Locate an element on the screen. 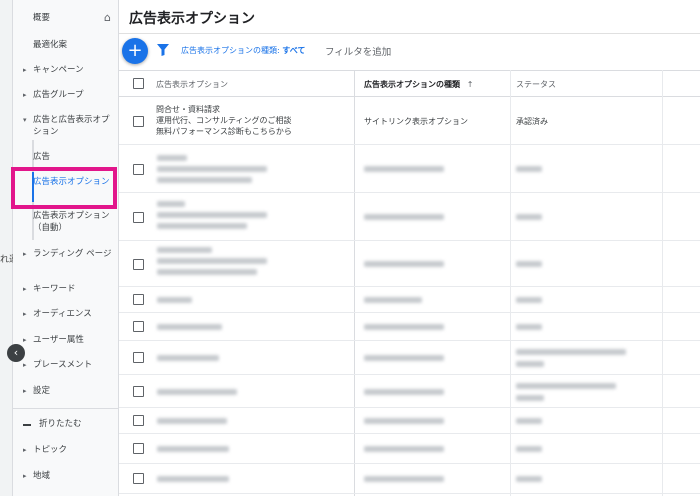 The width and height of the screenshot is (700, 496). peek-text: れ運 is located at coordinates (6, 260).